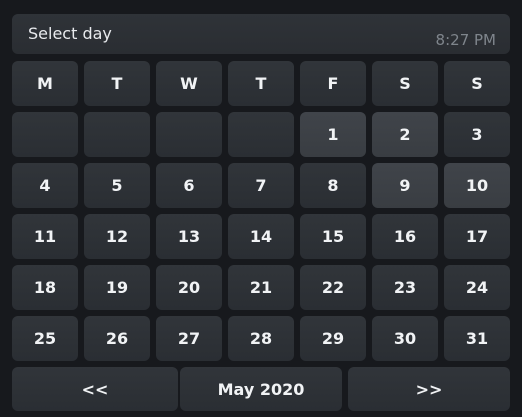  Describe the element at coordinates (95, 389) in the screenshot. I see `previous-month-button: <<` at that location.